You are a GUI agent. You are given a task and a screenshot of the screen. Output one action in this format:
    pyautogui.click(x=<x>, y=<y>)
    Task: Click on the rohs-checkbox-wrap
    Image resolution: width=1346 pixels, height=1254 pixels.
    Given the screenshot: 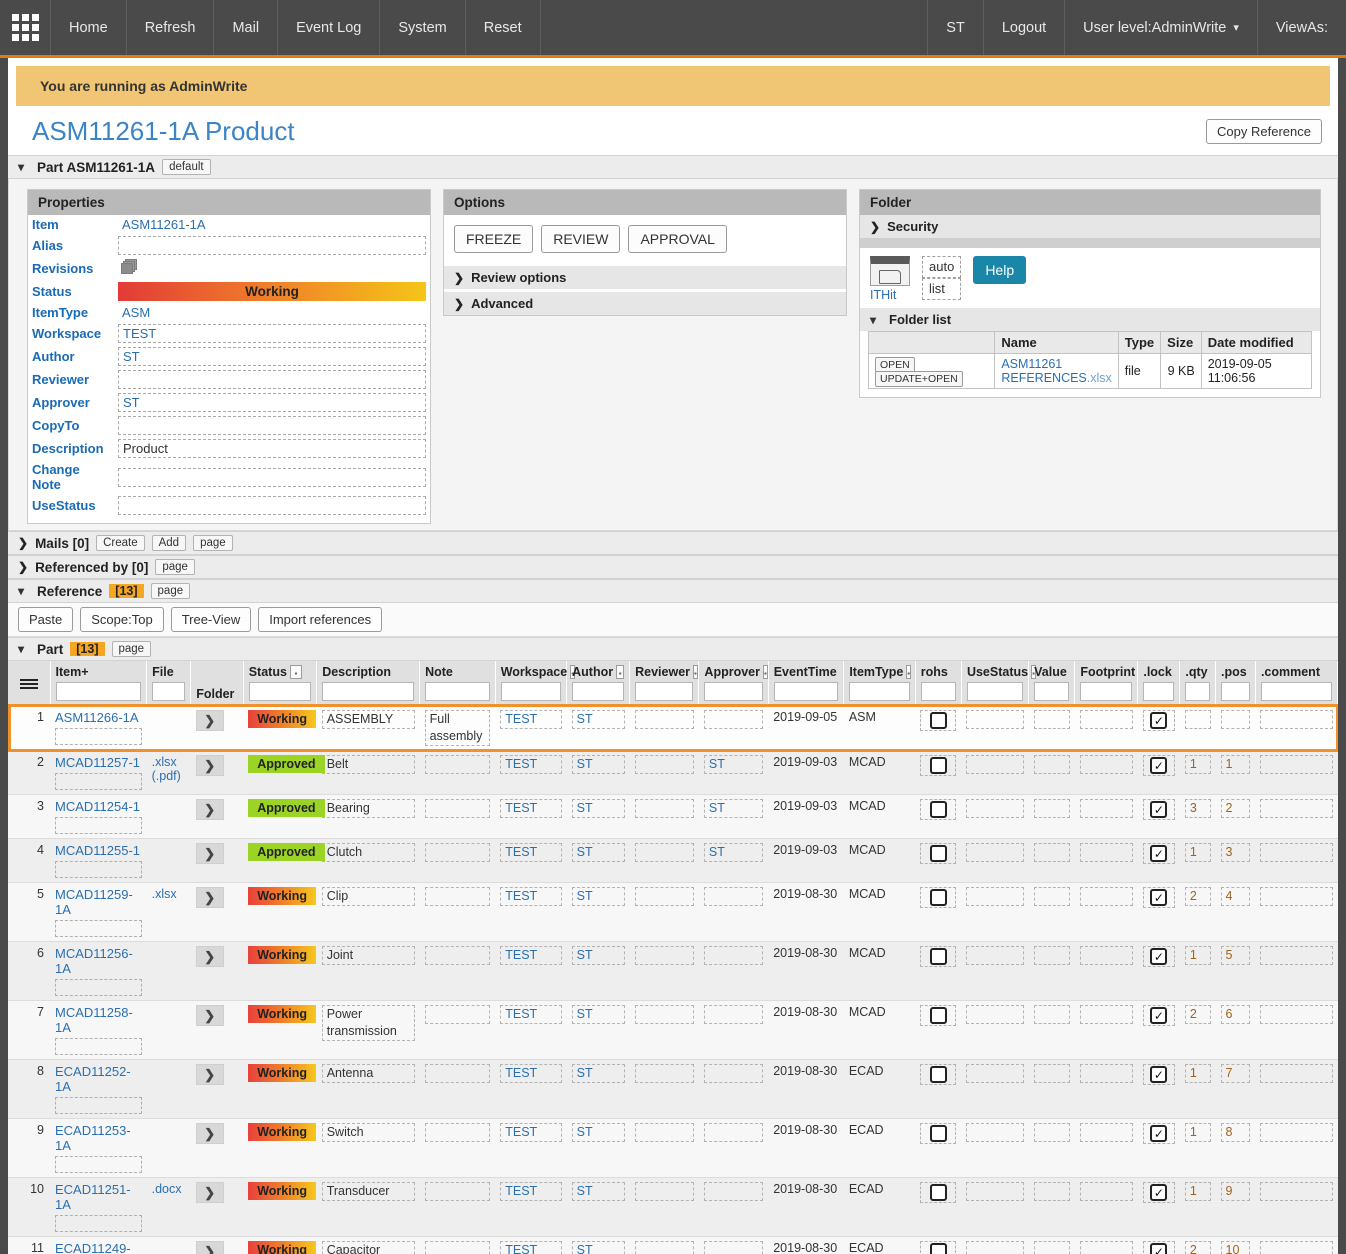 What is the action you would take?
    pyautogui.click(x=938, y=1247)
    